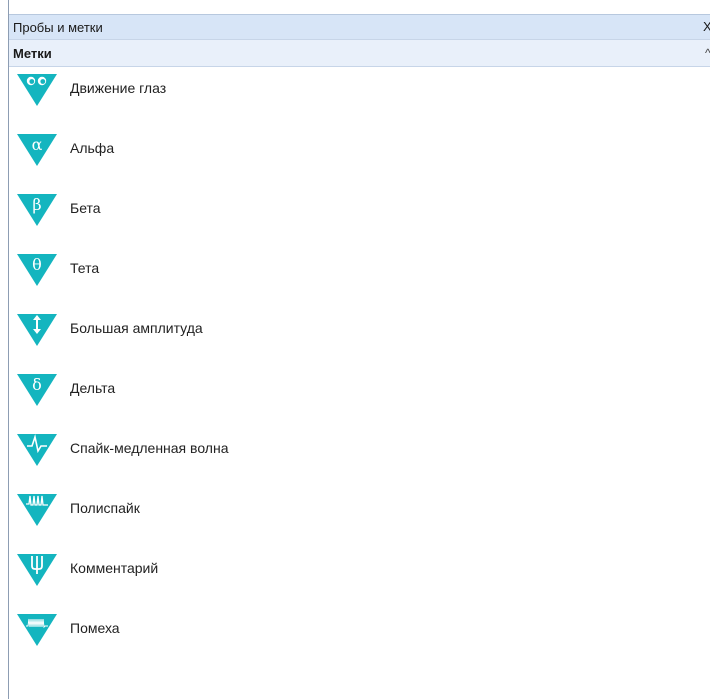  Describe the element at coordinates (217, 389) in the screenshot. I see `mark-item-delta: δ Дельта` at that location.